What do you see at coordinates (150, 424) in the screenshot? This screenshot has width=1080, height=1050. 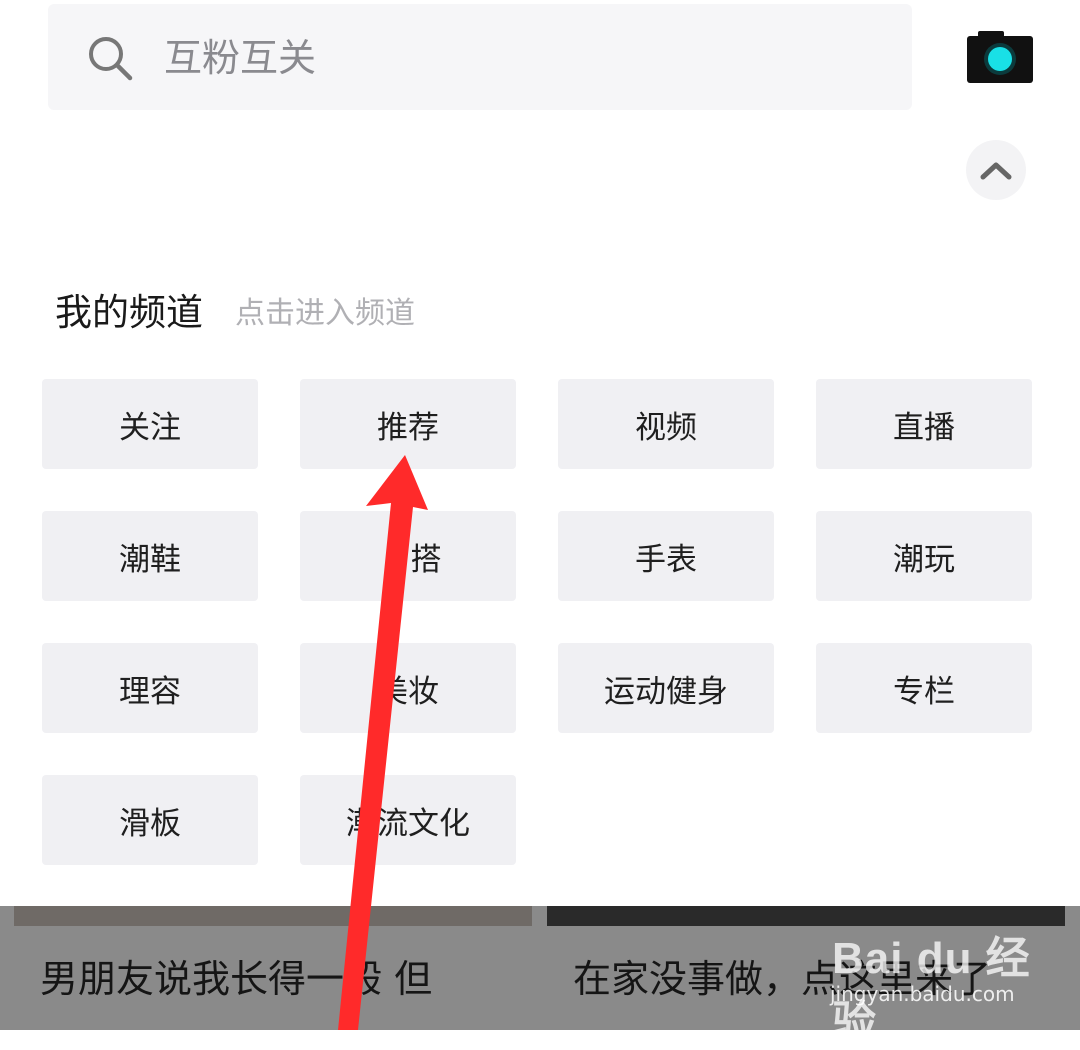 I see `channel-chip-guanzhu: 关注` at bounding box center [150, 424].